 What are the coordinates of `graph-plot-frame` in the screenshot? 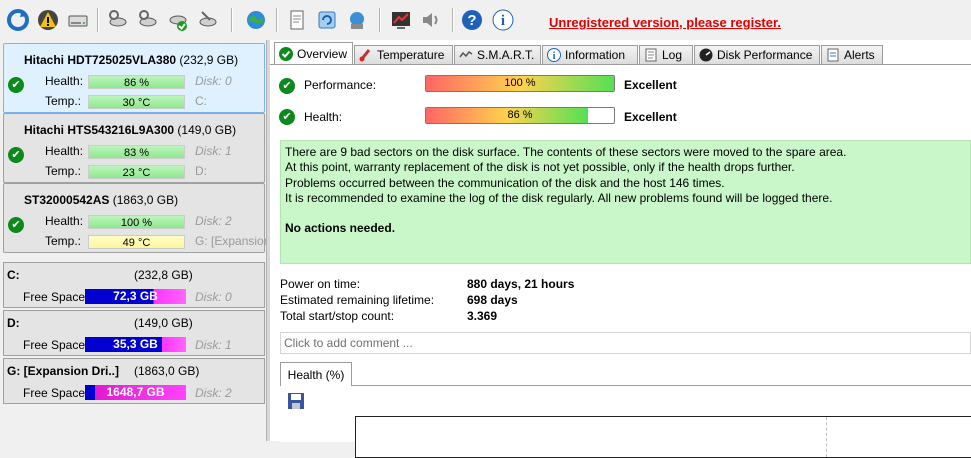 It's located at (663, 437).